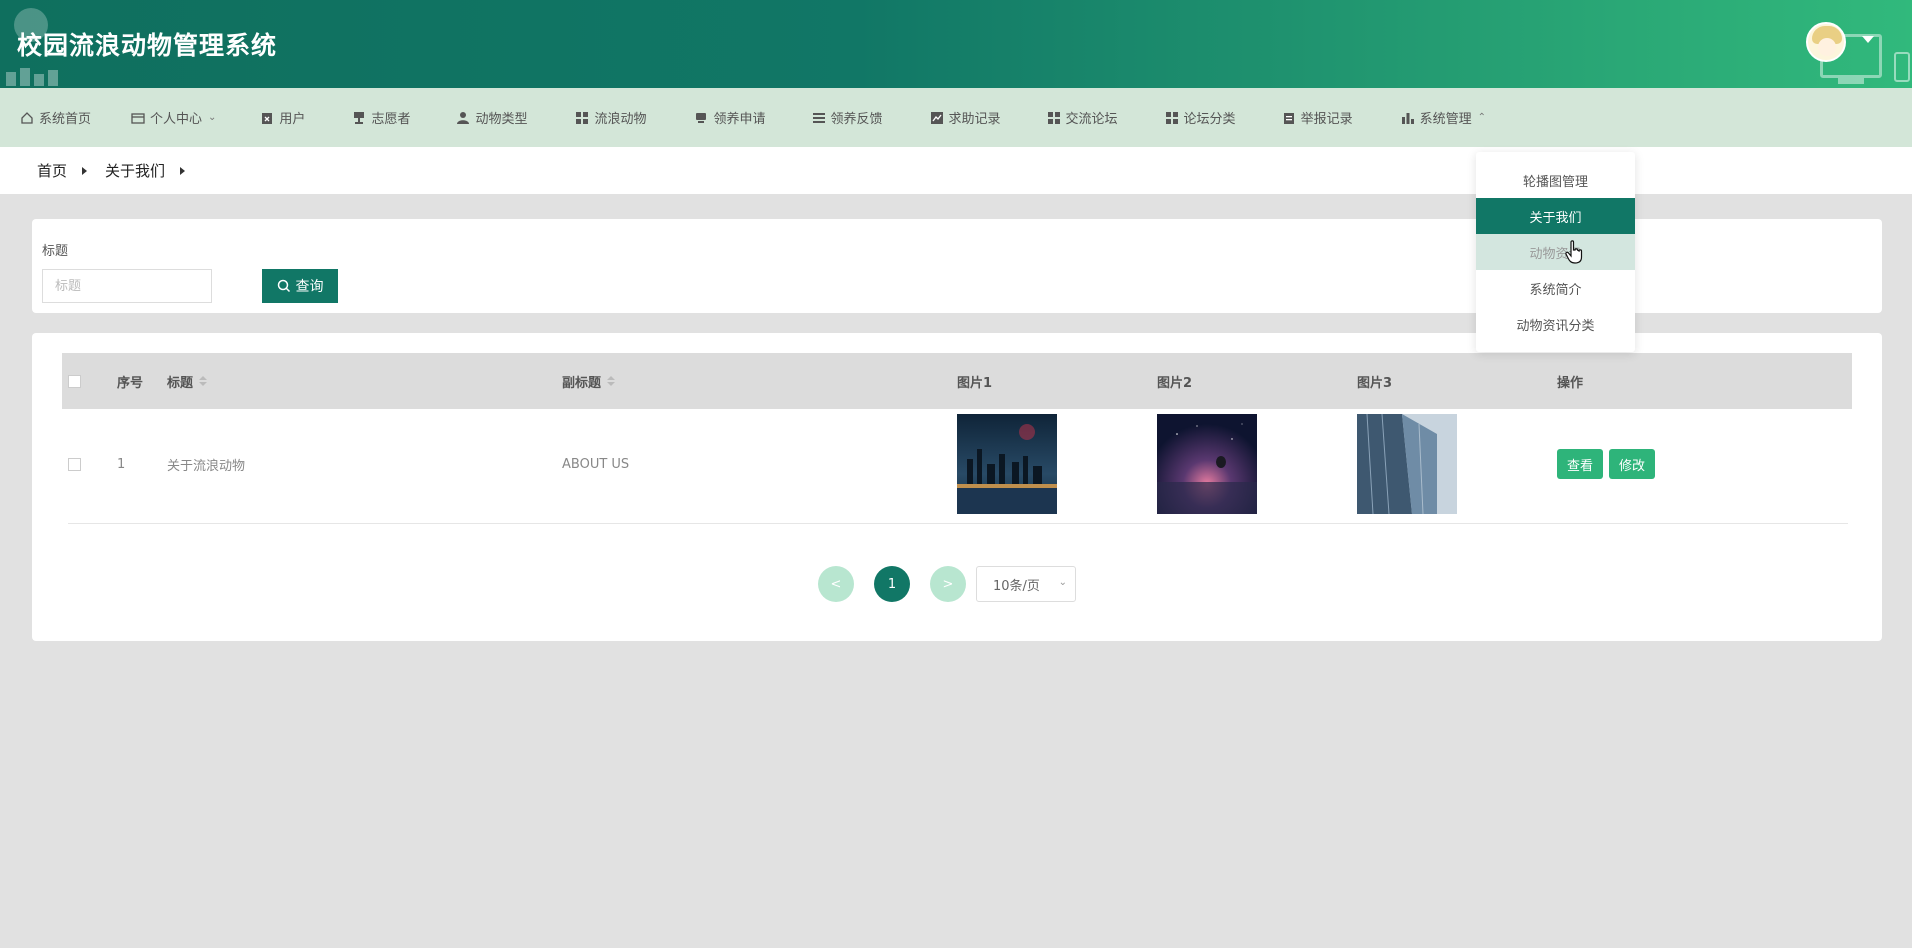 The image size is (1912, 948). Describe the element at coordinates (121, 464) in the screenshot. I see `cell-index: 1` at that location.